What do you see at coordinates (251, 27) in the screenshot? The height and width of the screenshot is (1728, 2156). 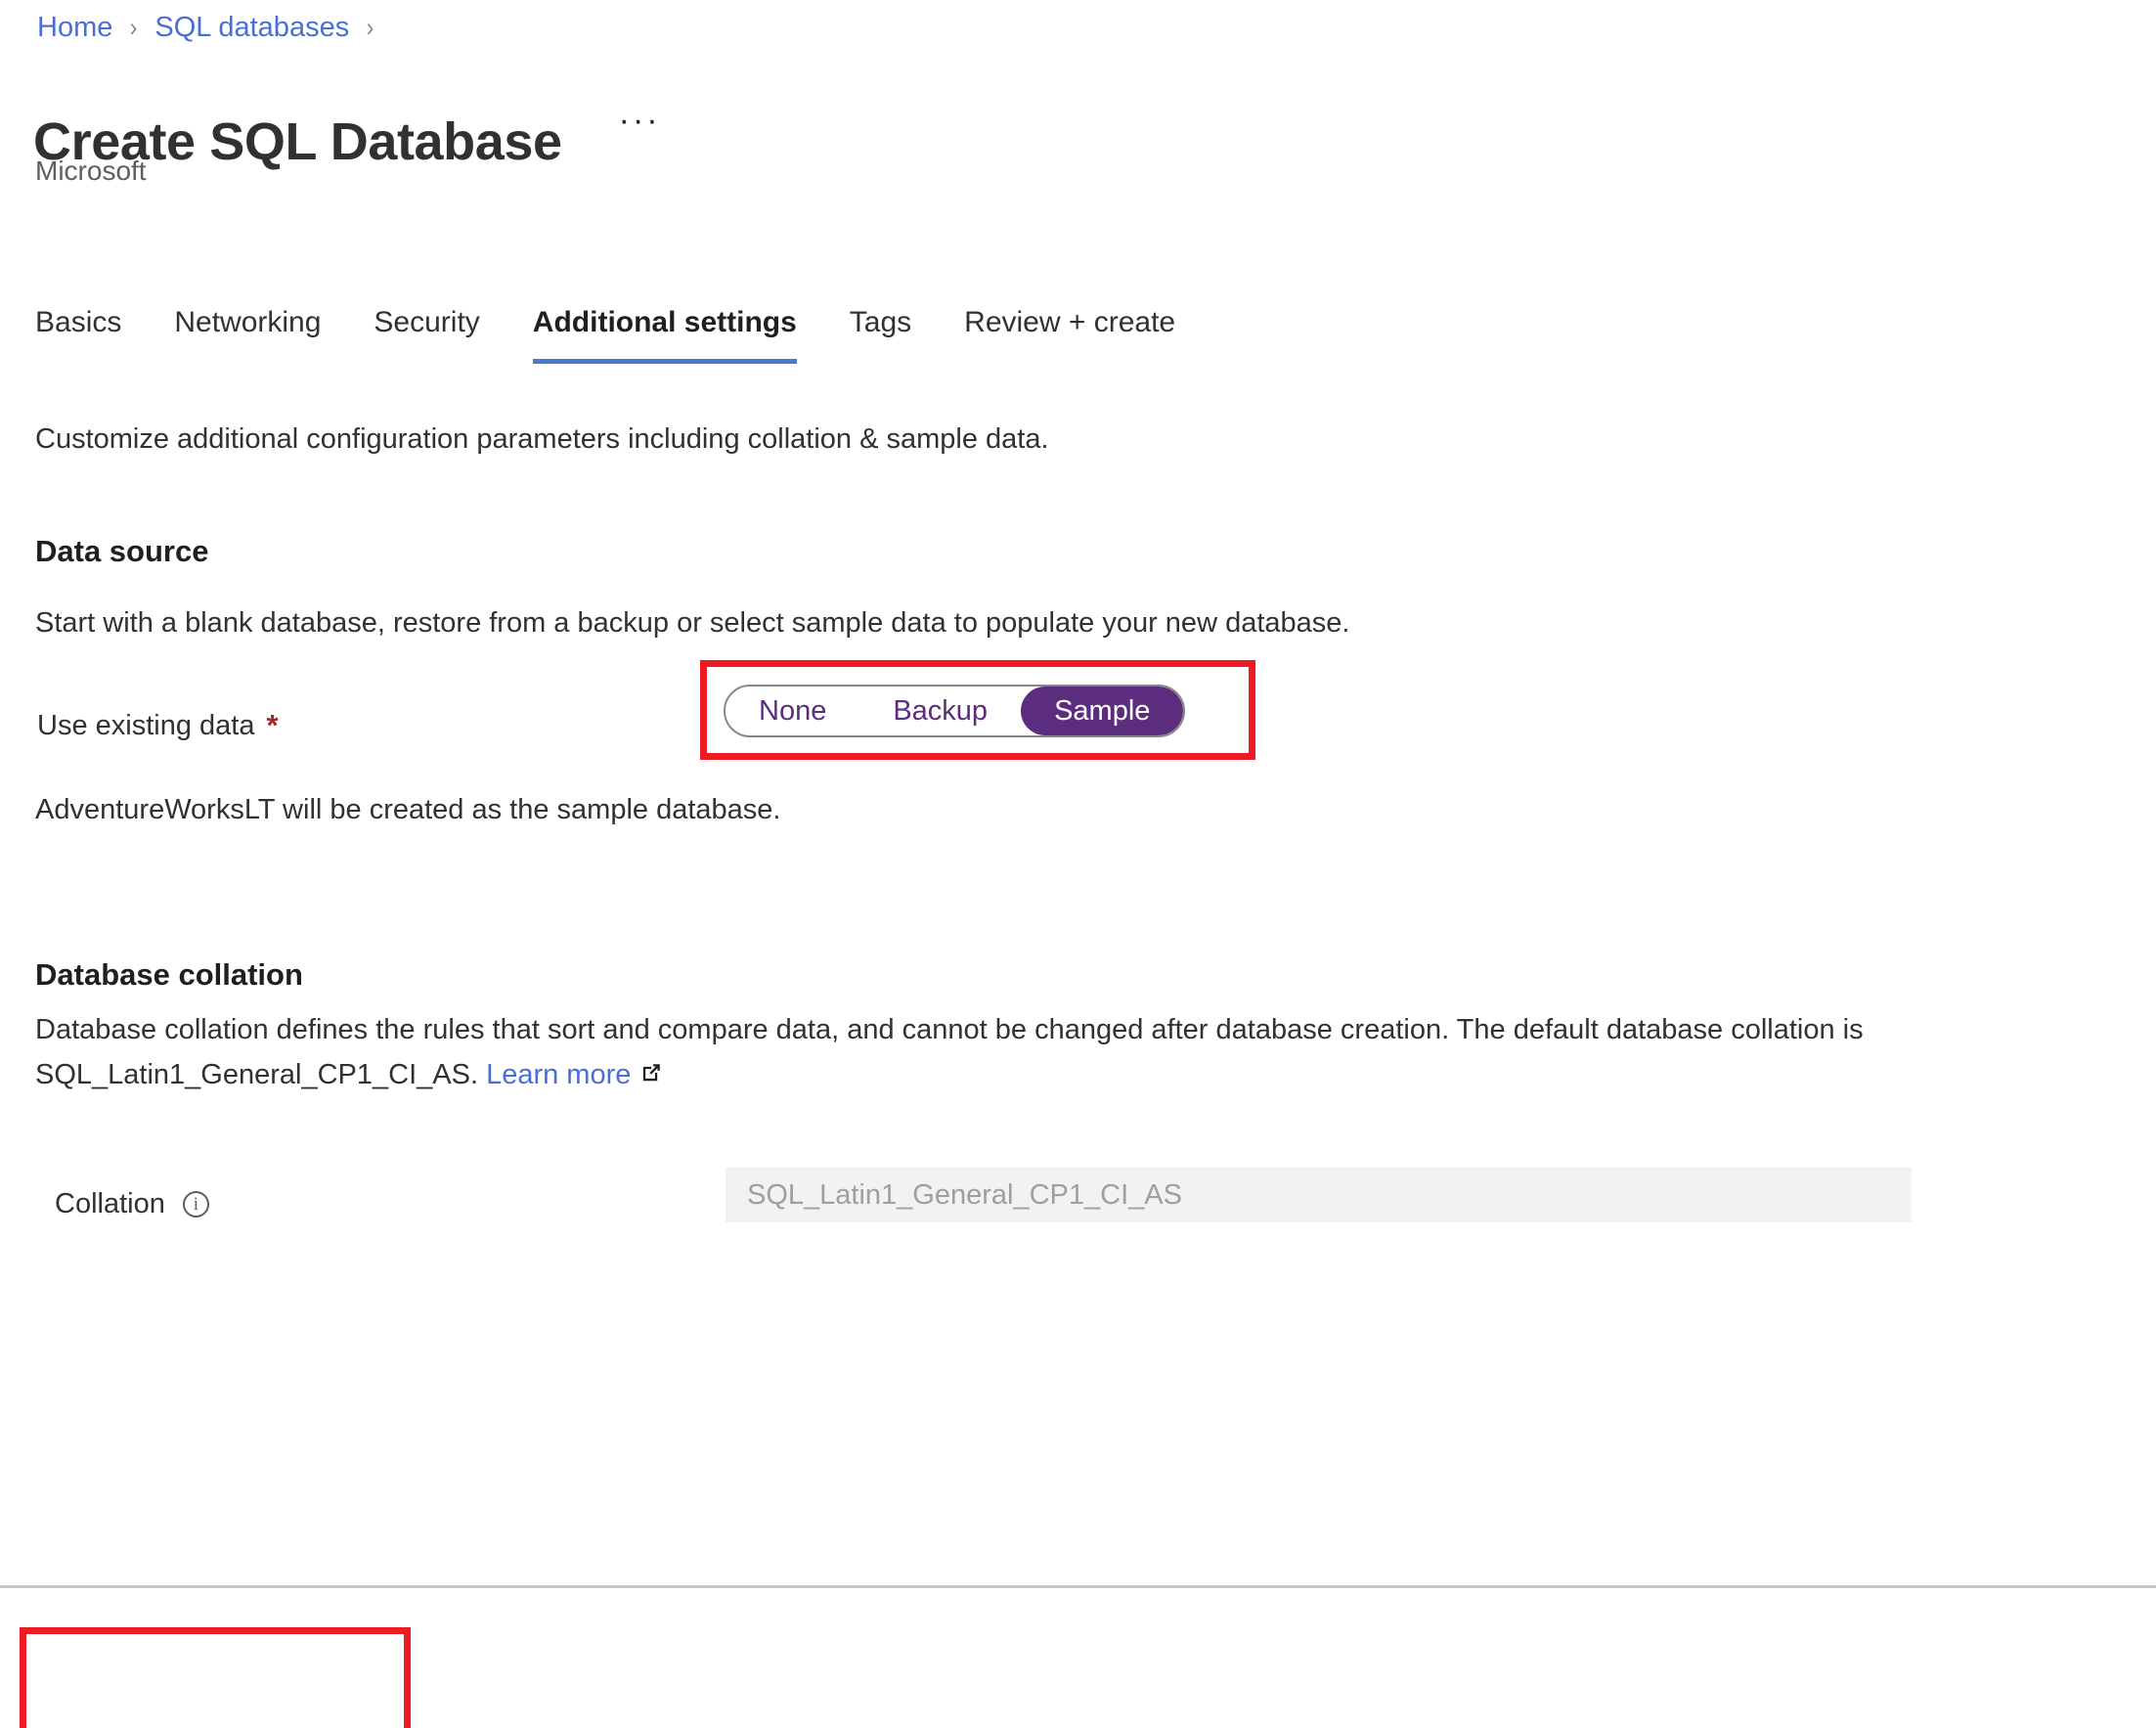 I see `breadcrumb-item-sql-databases: SQL databases` at bounding box center [251, 27].